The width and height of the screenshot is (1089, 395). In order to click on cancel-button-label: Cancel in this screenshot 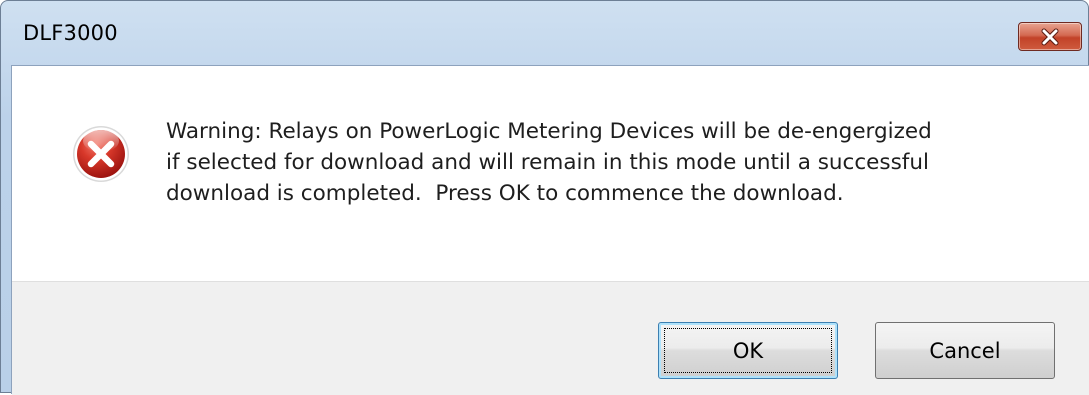, I will do `click(965, 350)`.